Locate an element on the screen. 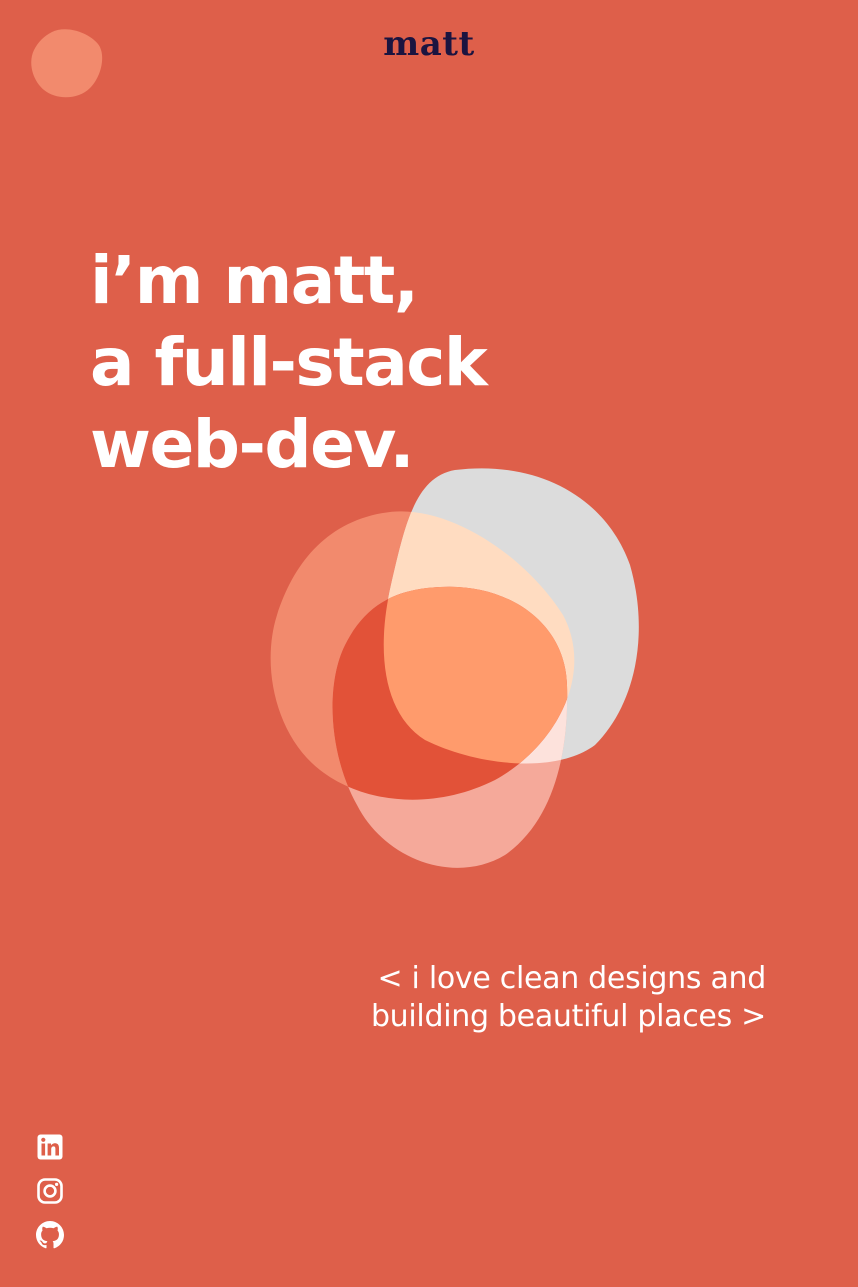  instagram-icon is located at coordinates (50, 1191).